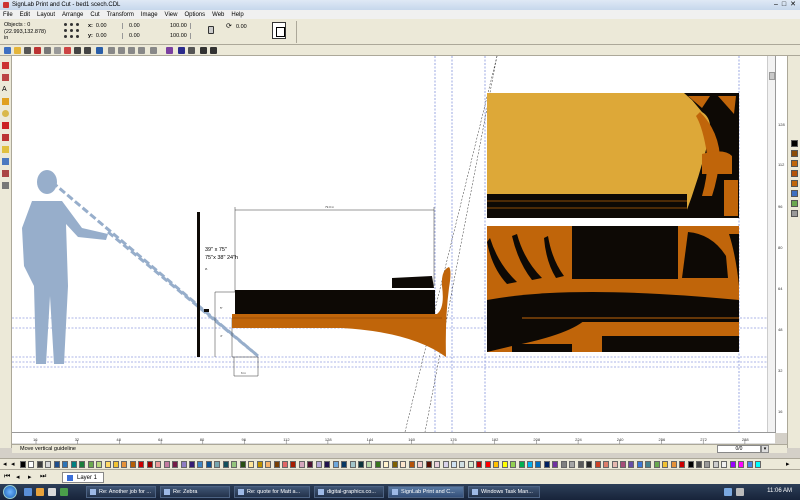 This screenshot has width=800, height=500. I want to click on y-position-field: y: 0.00, so click(97, 36).